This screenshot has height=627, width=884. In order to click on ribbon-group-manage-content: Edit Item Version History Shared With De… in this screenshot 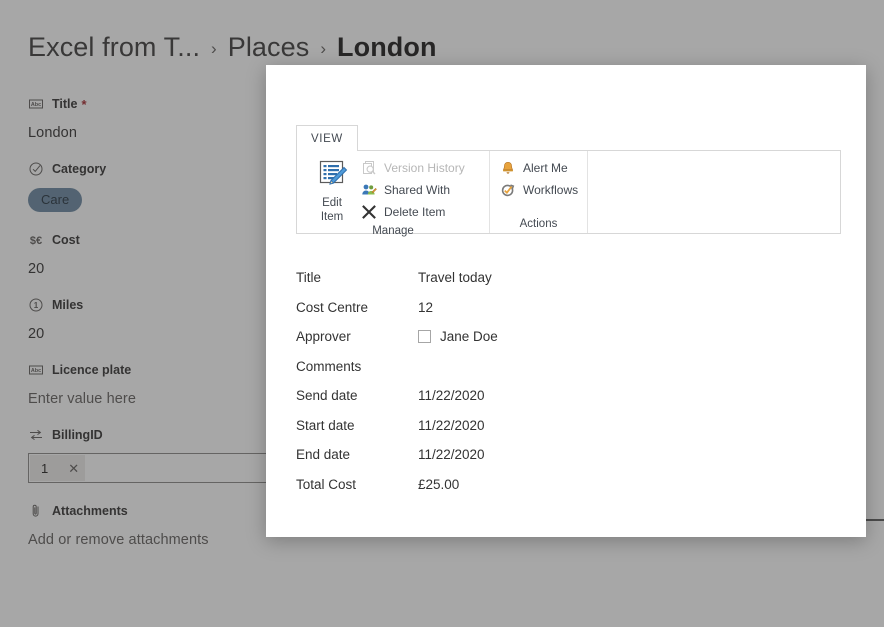, I will do `click(393, 189)`.